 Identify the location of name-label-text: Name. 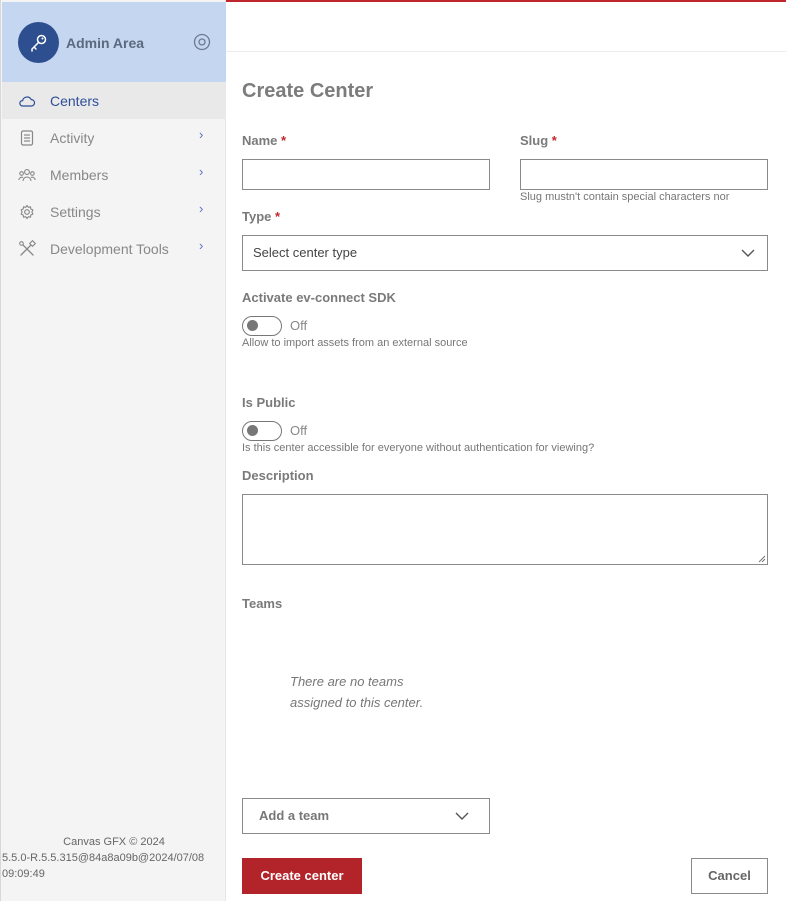
(260, 140).